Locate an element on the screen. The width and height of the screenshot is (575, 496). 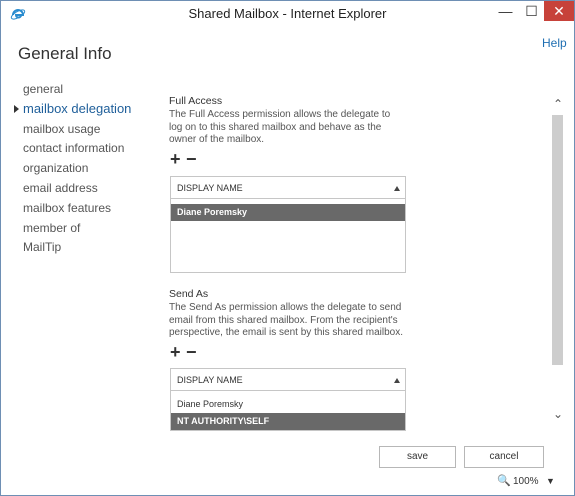
send-as-title: Send As is located at coordinates (189, 294).